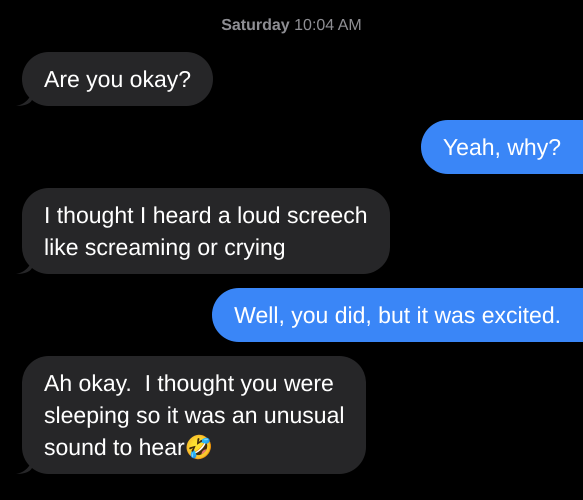 This screenshot has width=583, height=500. What do you see at coordinates (194, 415) in the screenshot?
I see `message-bubble: Ah okay. I thought you were sleeping so it was an unusual sound to hear🤣` at bounding box center [194, 415].